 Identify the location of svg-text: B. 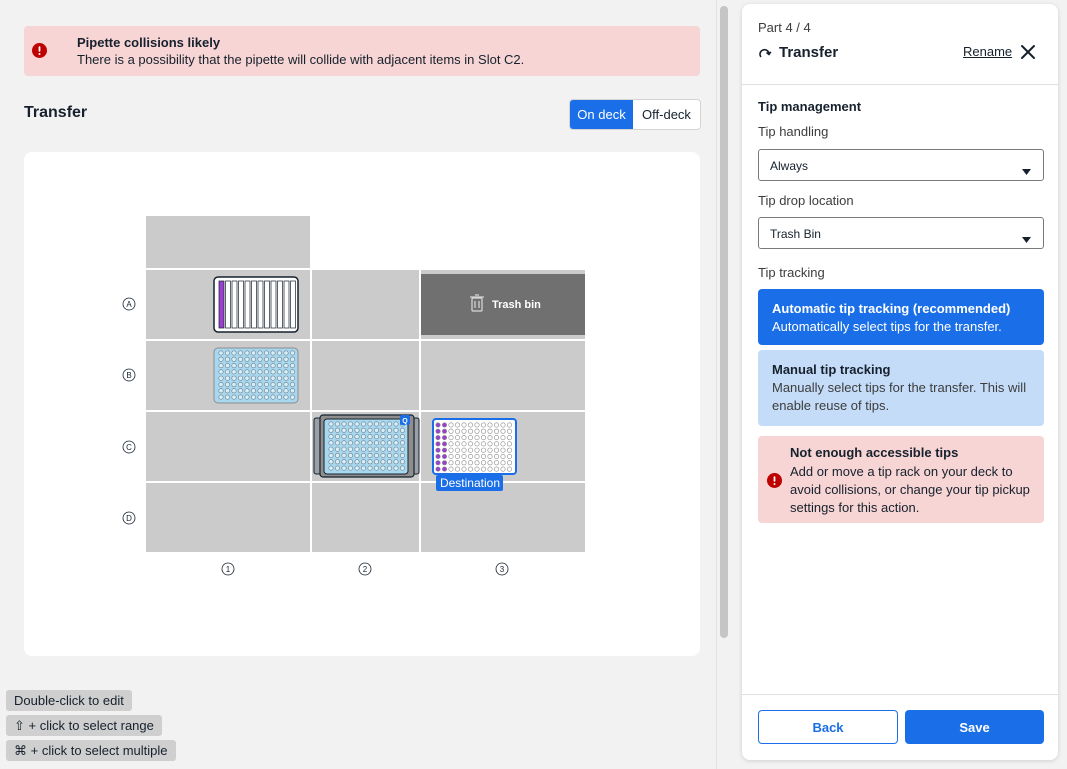
(128, 375).